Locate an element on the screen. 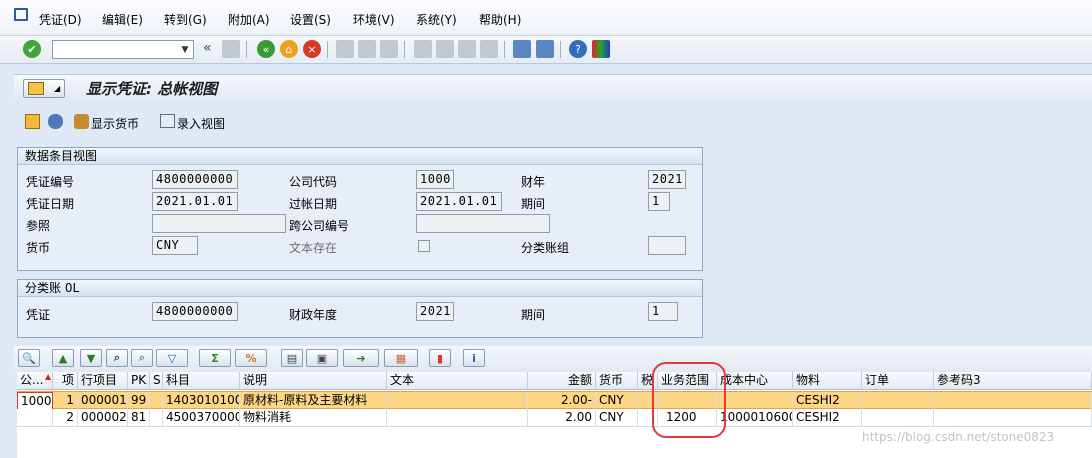 The width and height of the screenshot is (1092, 458). cell-company: 1000 is located at coordinates (35, 401).